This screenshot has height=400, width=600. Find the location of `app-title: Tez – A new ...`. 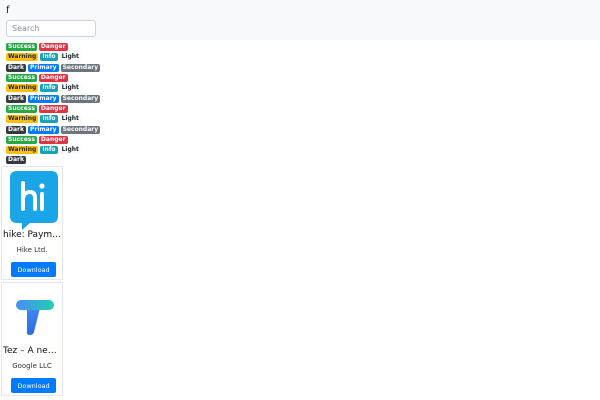

app-title: Tez – A new ... is located at coordinates (33, 351).